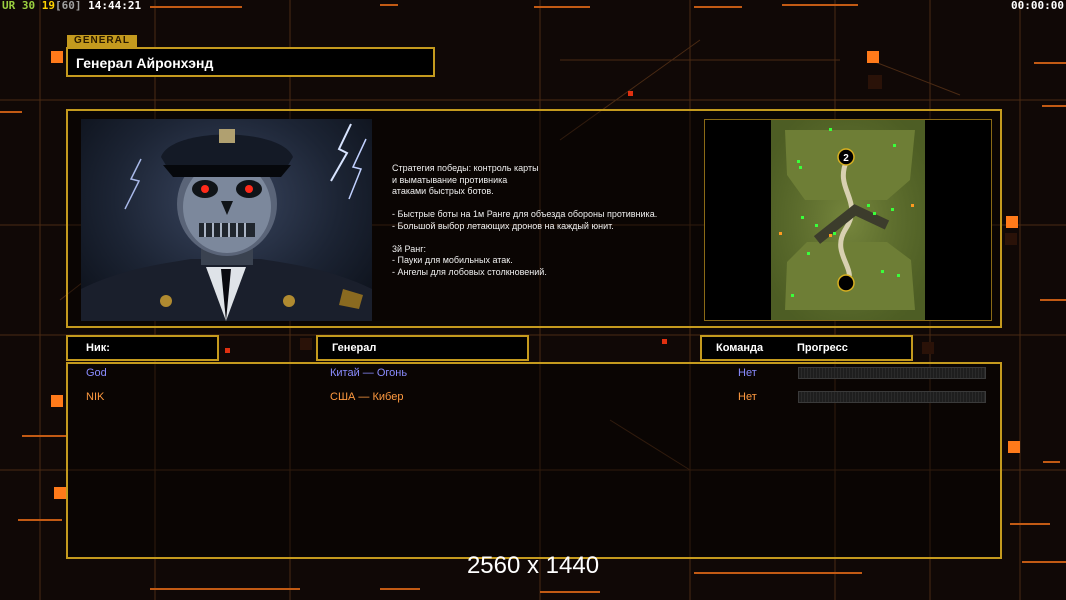 The width and height of the screenshot is (1066, 600). I want to click on general-name: Генерал Айронхэнд, so click(145, 63).